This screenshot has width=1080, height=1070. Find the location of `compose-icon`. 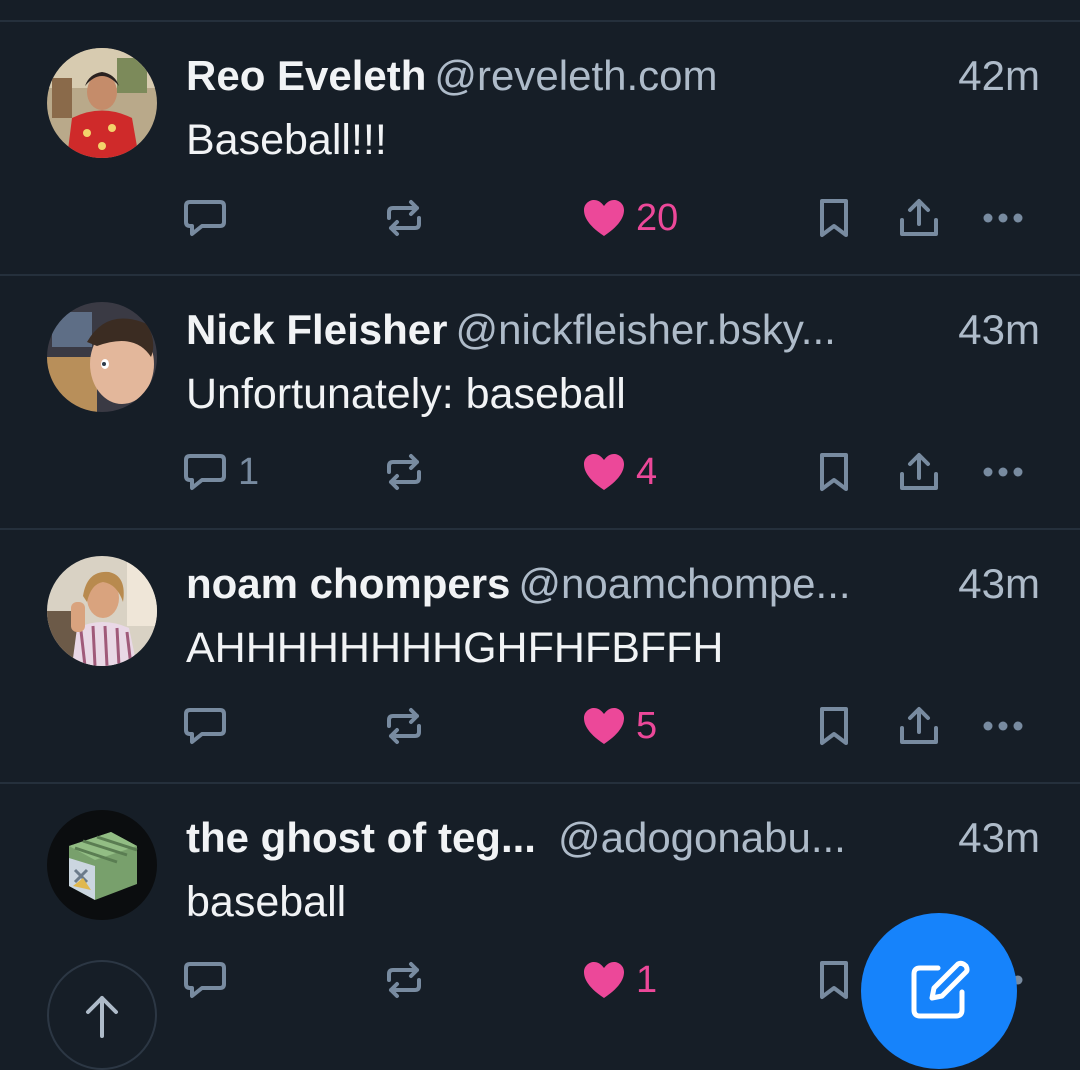

compose-icon is located at coordinates (940, 989).